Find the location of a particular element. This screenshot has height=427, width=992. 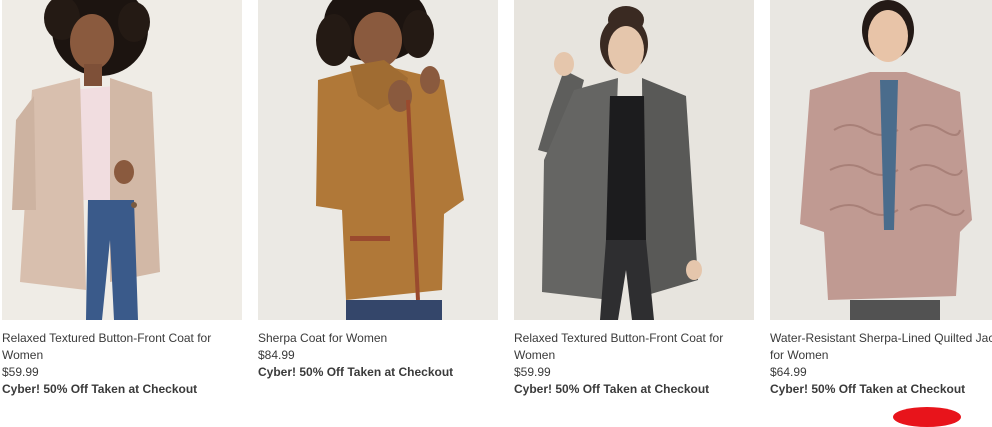

product-price: $84.99 is located at coordinates (276, 355).